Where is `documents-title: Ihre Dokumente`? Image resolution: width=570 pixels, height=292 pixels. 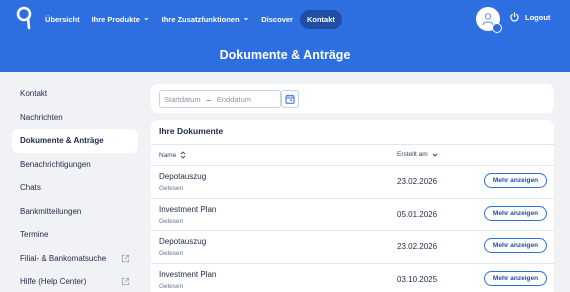 documents-title: Ihre Dokumente is located at coordinates (191, 131).